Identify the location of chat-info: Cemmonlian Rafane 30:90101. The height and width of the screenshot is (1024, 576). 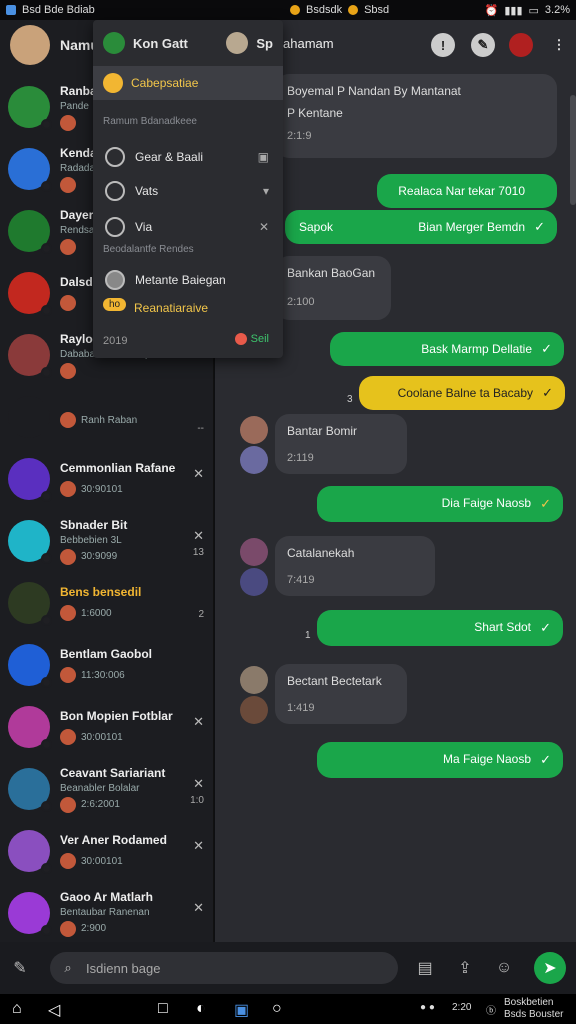
(133, 479).